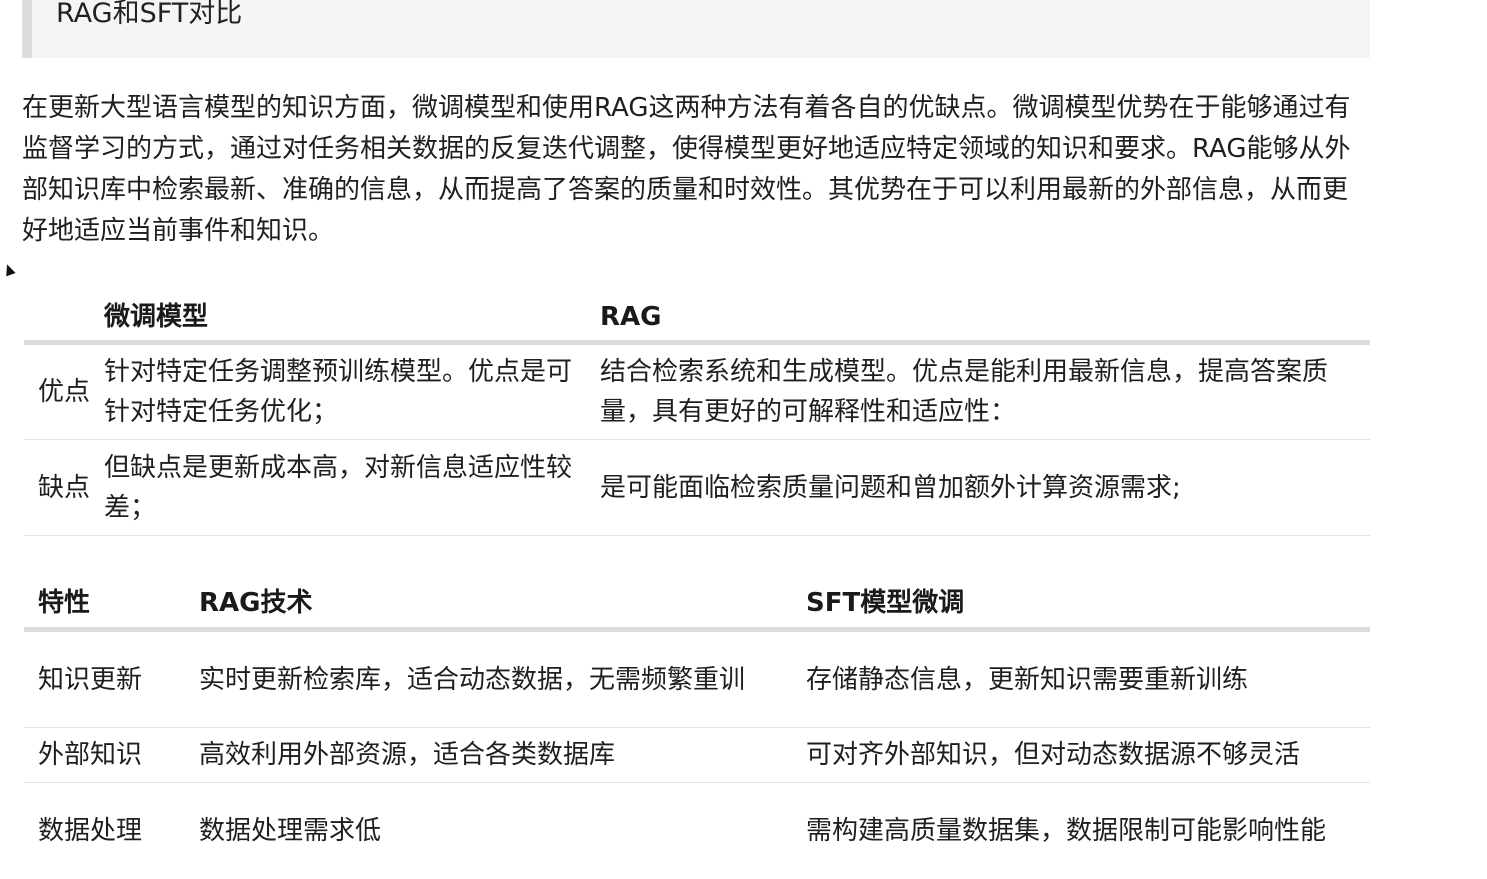  Describe the element at coordinates (57, 488) in the screenshot. I see `row-label: 缺点` at that location.